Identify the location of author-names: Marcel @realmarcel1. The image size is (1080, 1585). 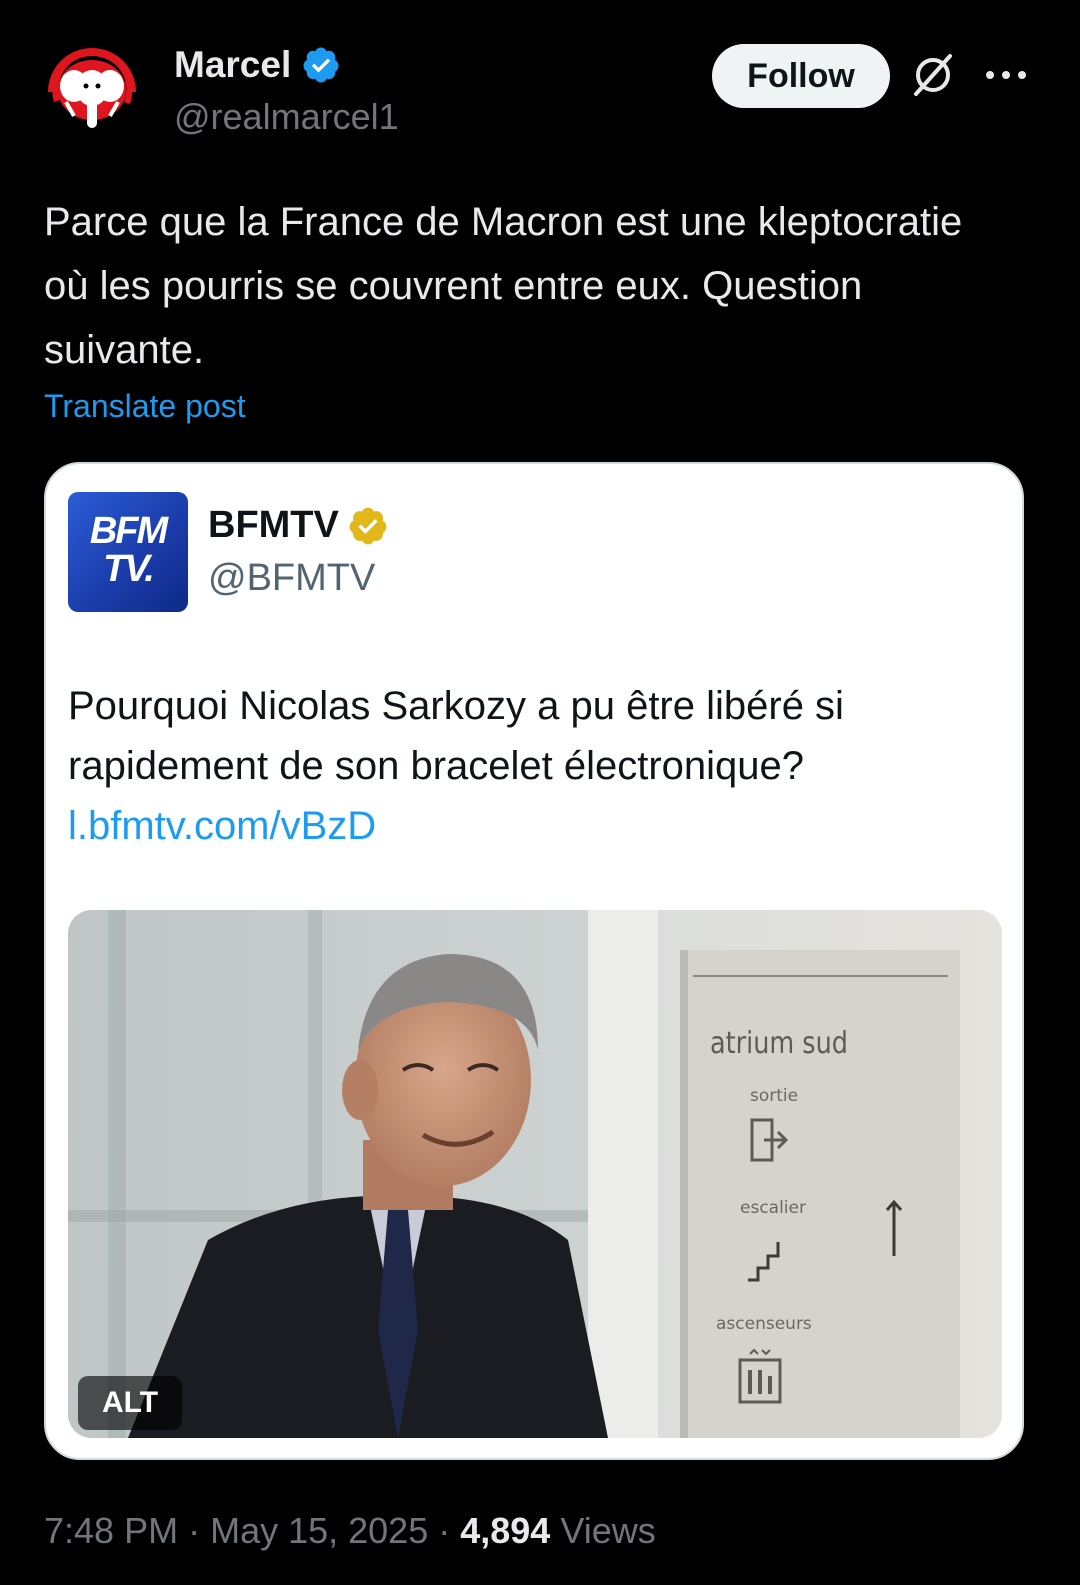
(286, 91).